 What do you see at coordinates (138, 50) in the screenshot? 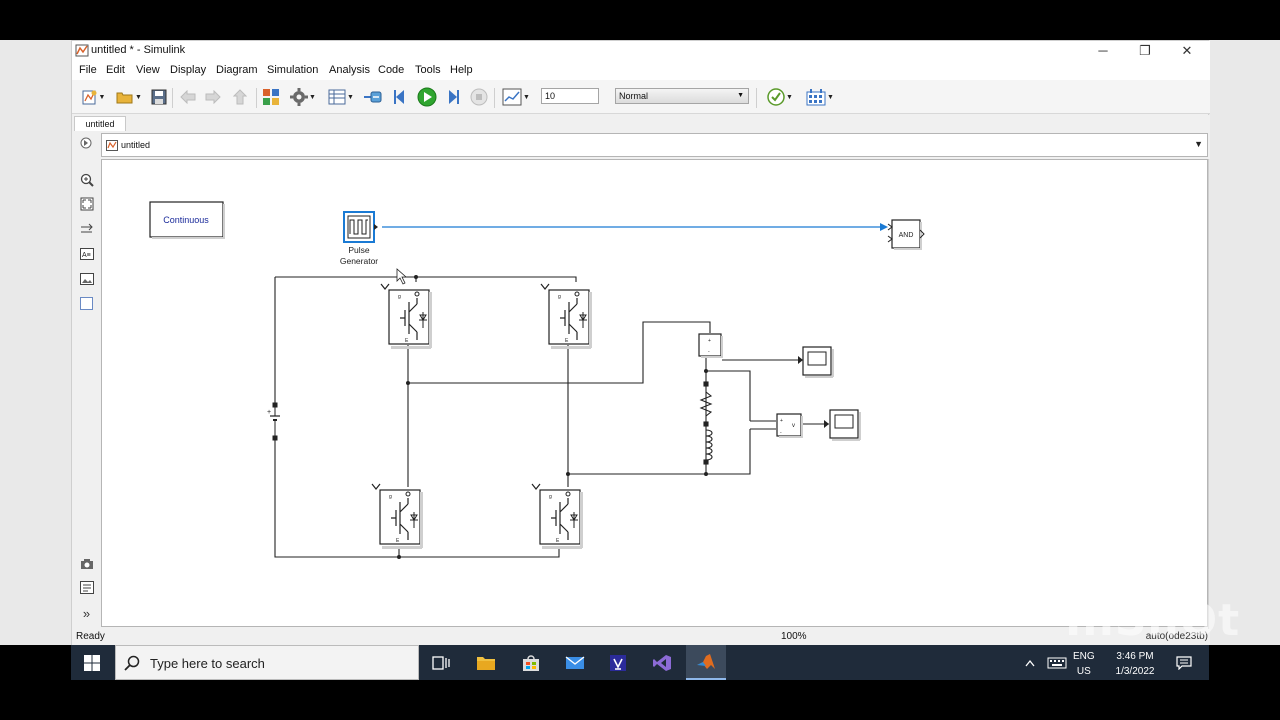
I see `window-title: untitled * - Simulink` at bounding box center [138, 50].